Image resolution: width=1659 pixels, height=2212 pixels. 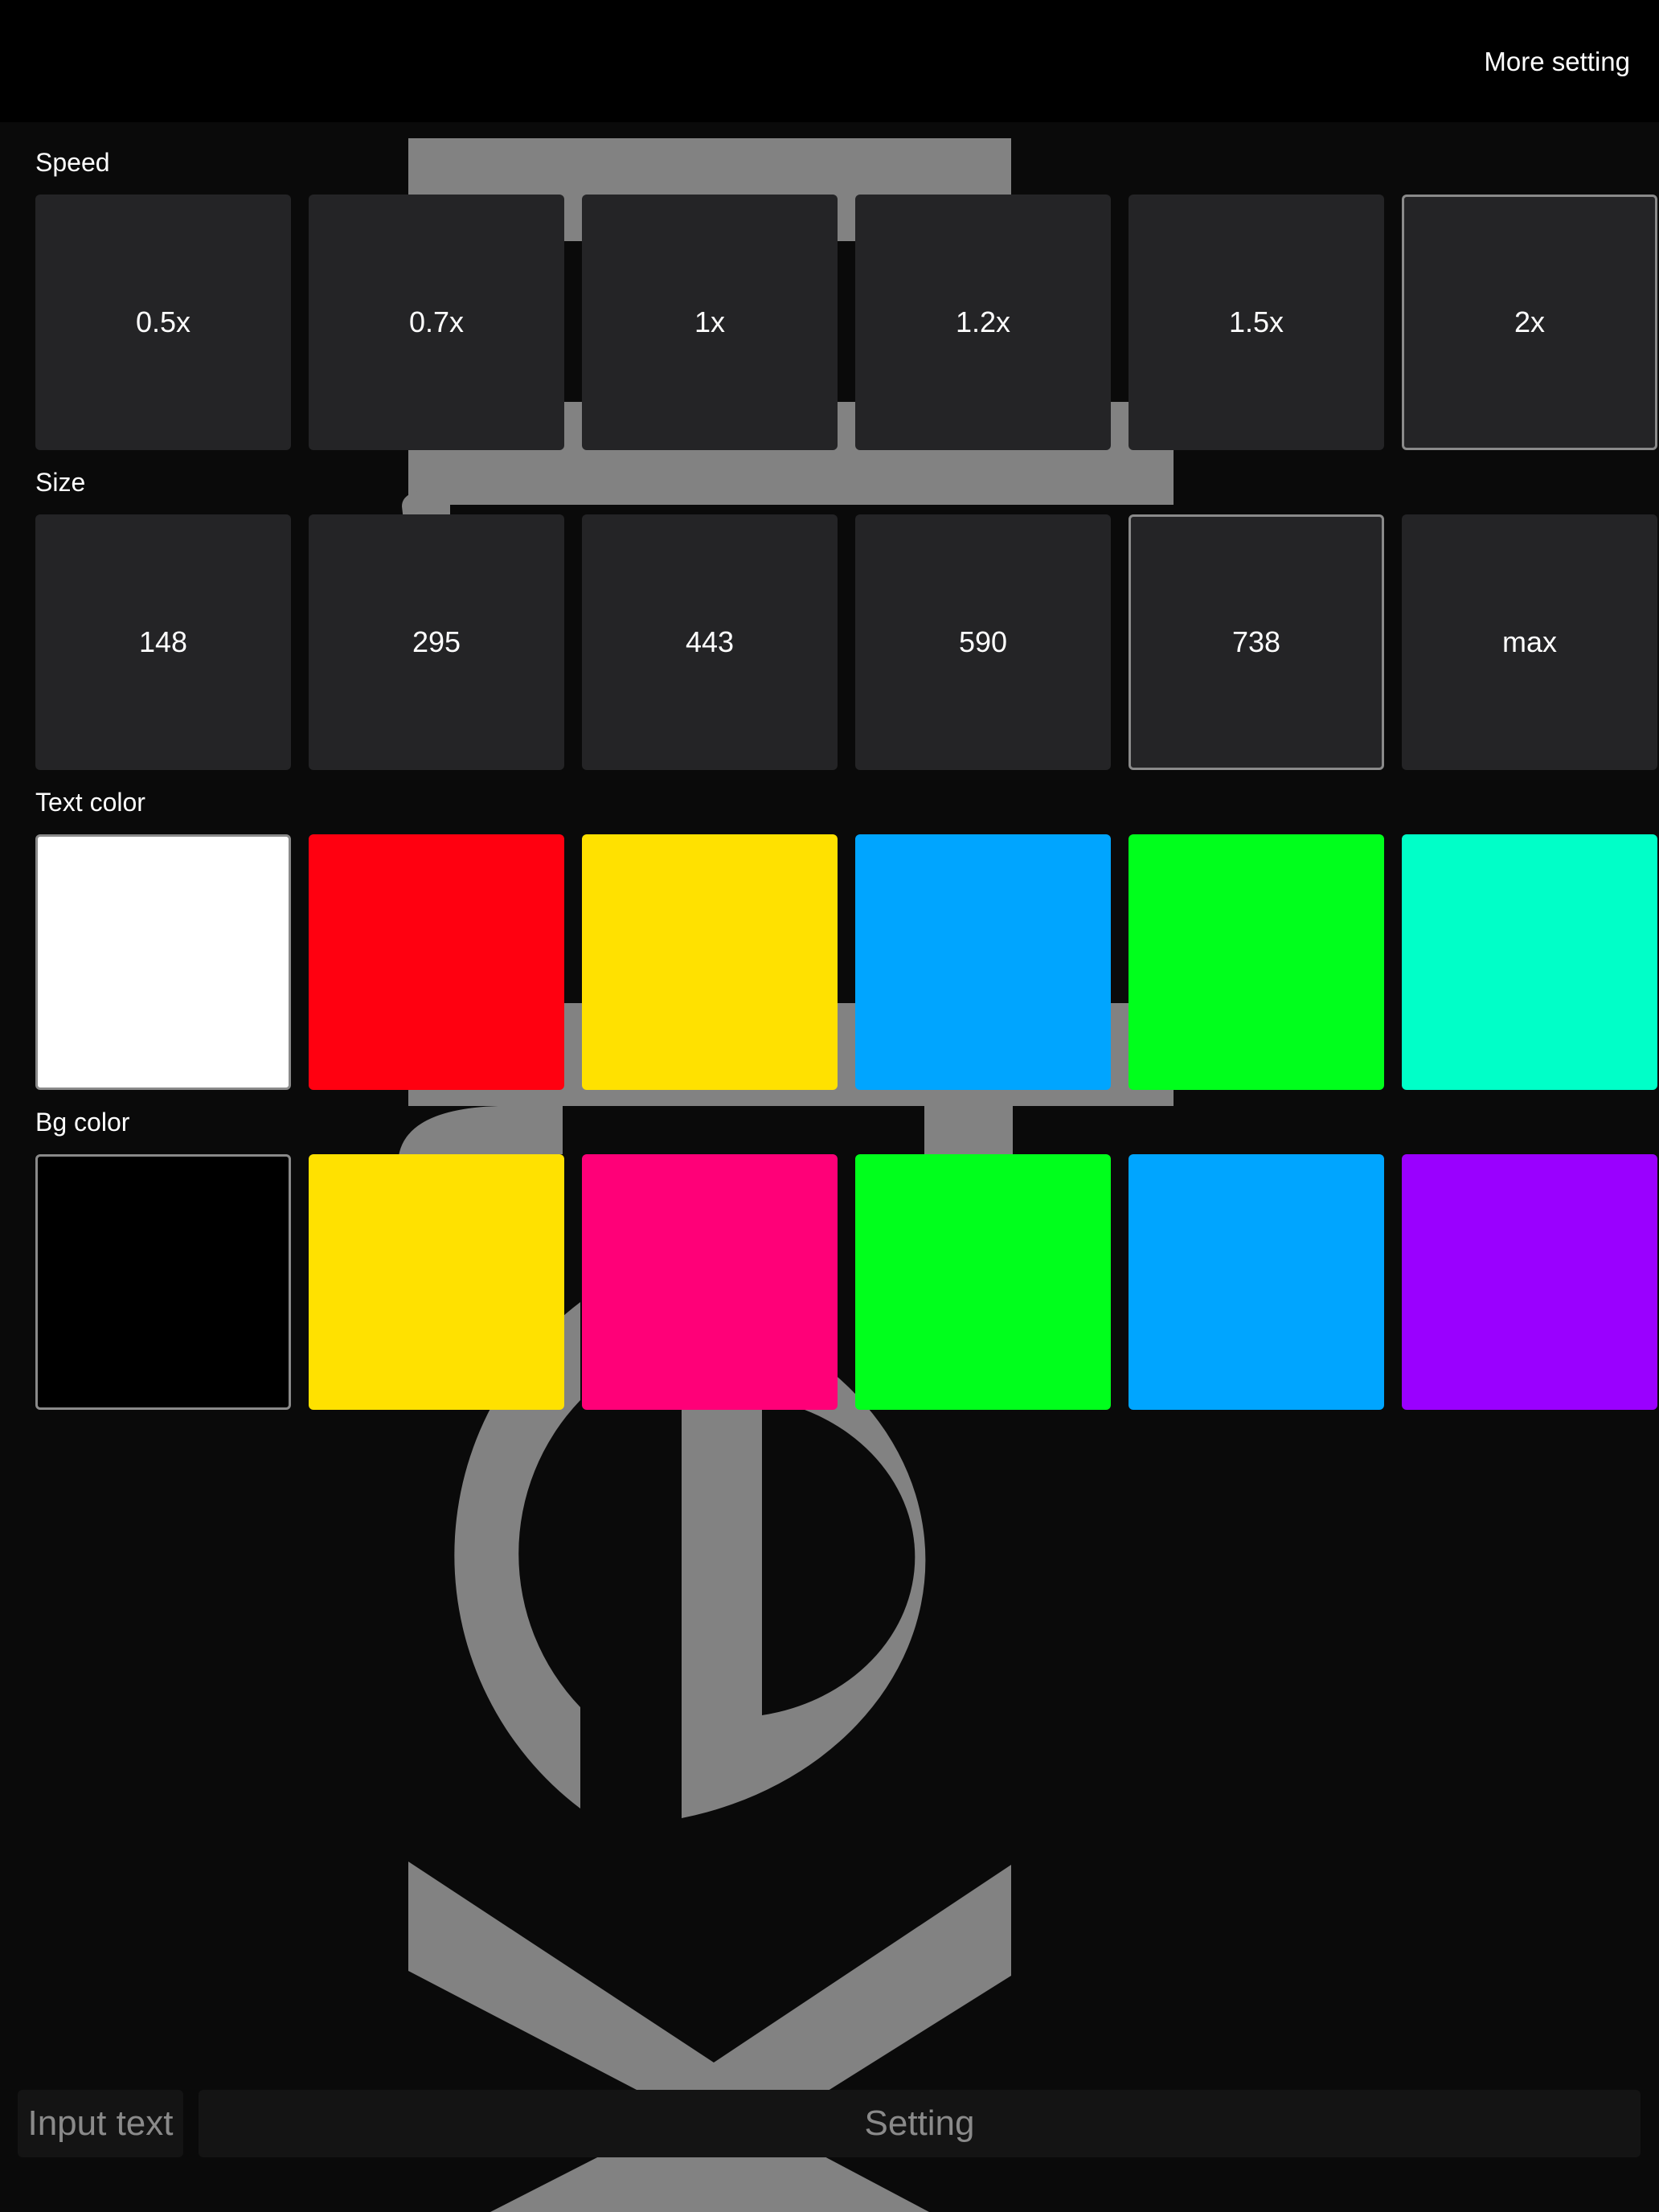 What do you see at coordinates (920, 2123) in the screenshot?
I see `setting-button: Setting` at bounding box center [920, 2123].